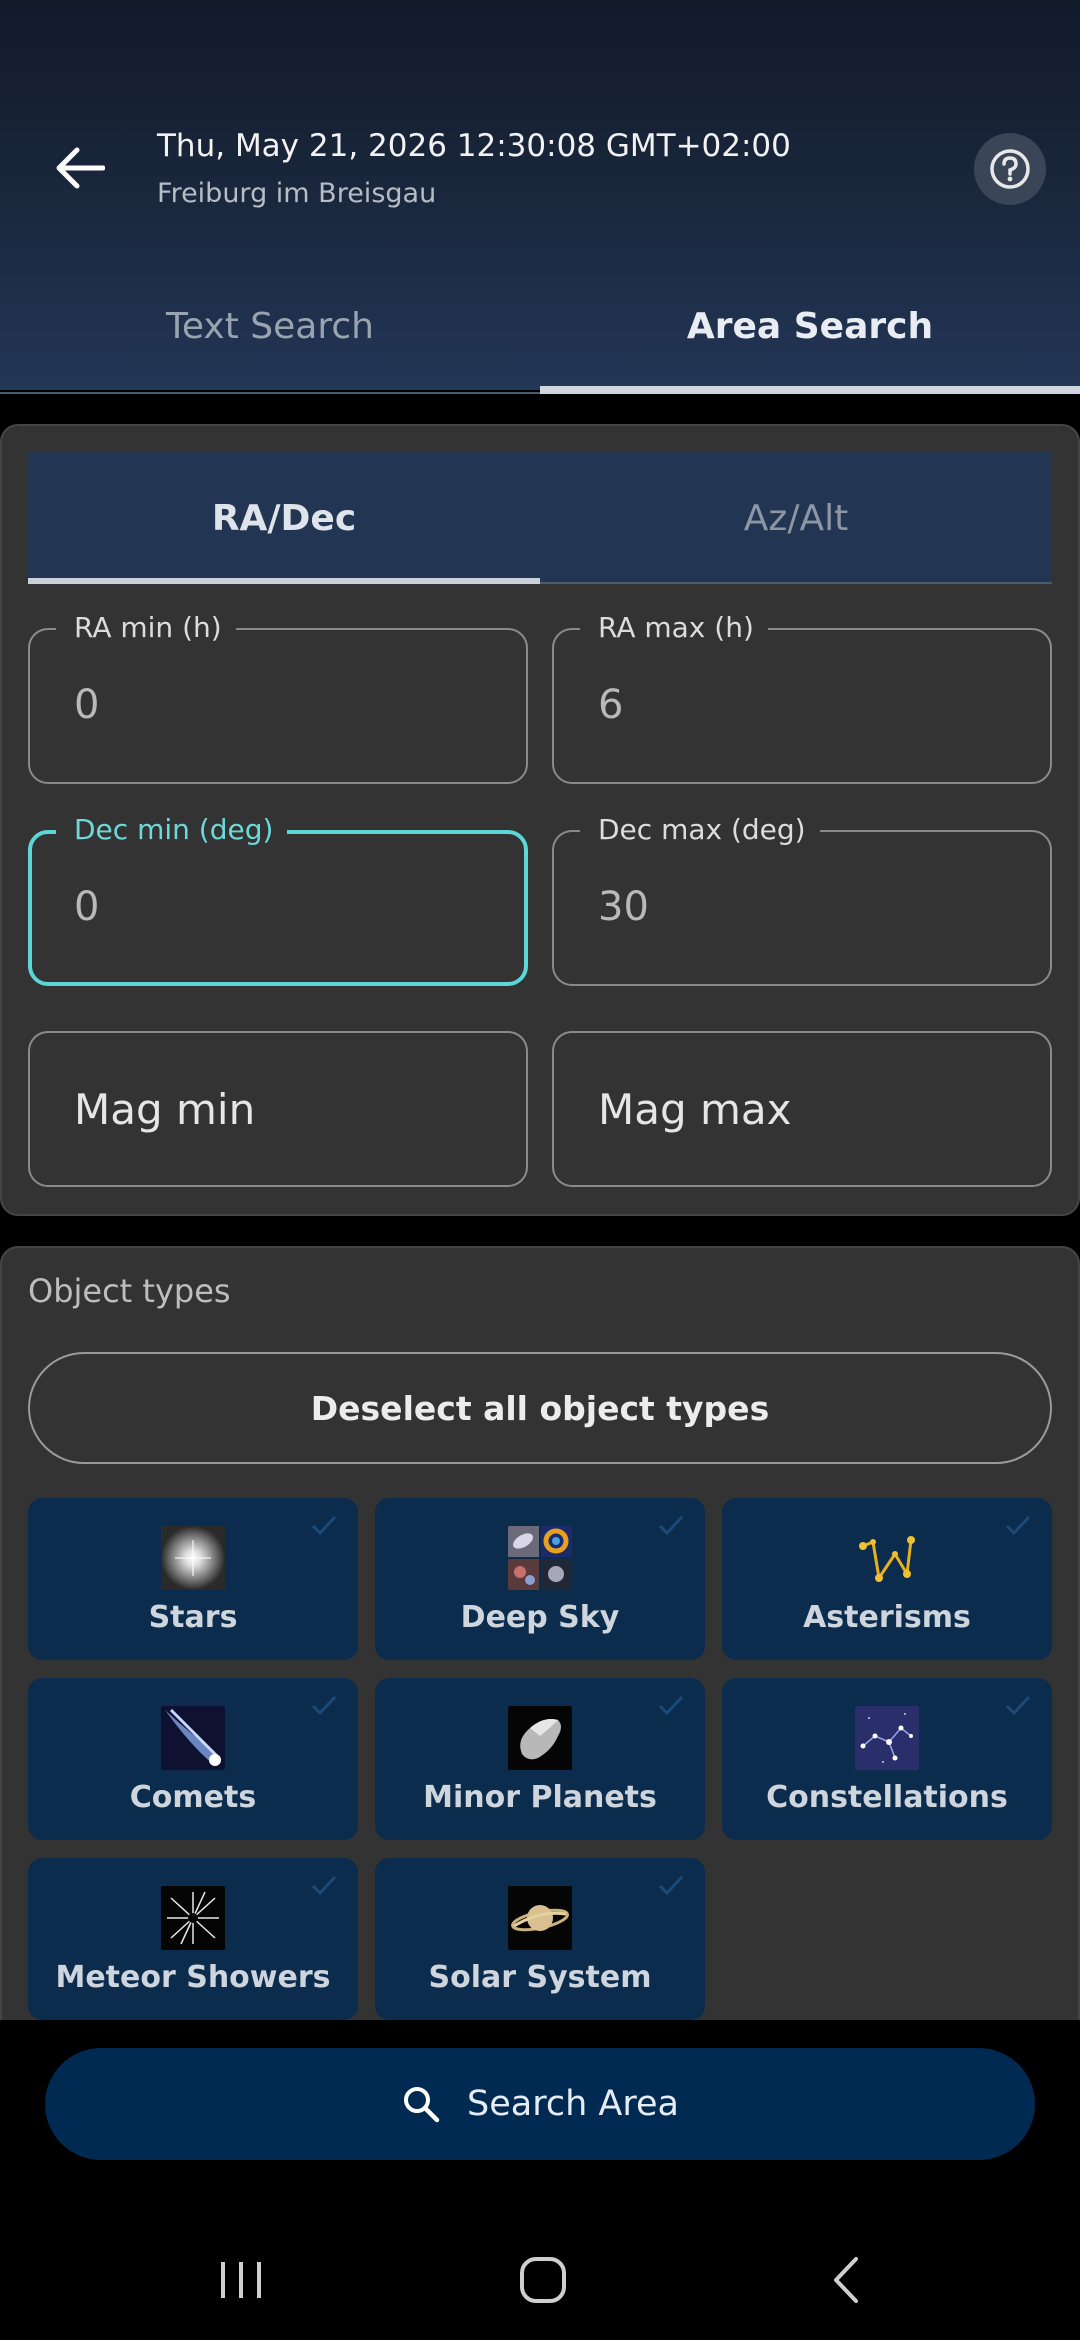 This screenshot has height=2340, width=1080. I want to click on arrow-left-icon, so click(80, 168).